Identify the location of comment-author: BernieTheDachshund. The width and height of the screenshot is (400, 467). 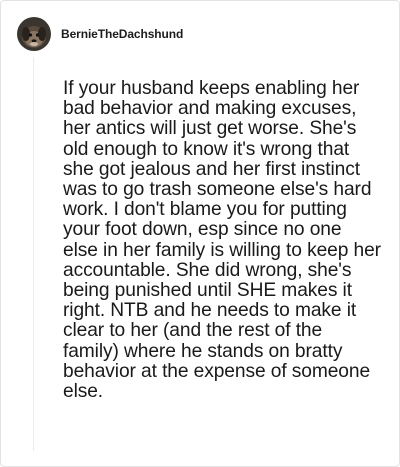
(122, 34).